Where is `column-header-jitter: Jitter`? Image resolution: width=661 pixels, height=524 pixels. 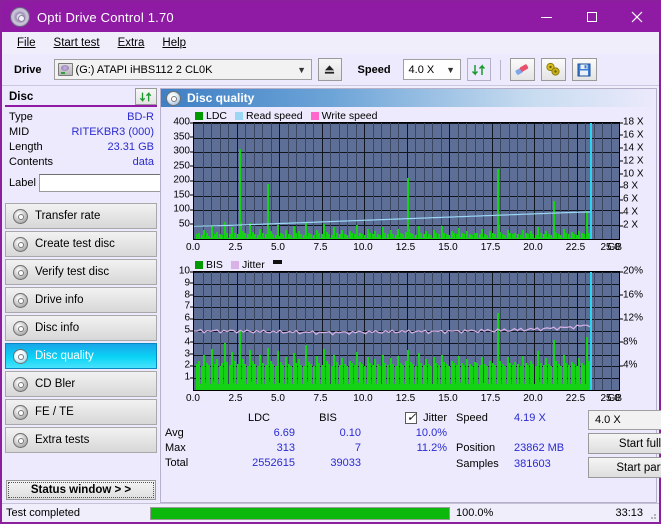 column-header-jitter: Jitter is located at coordinates (435, 417).